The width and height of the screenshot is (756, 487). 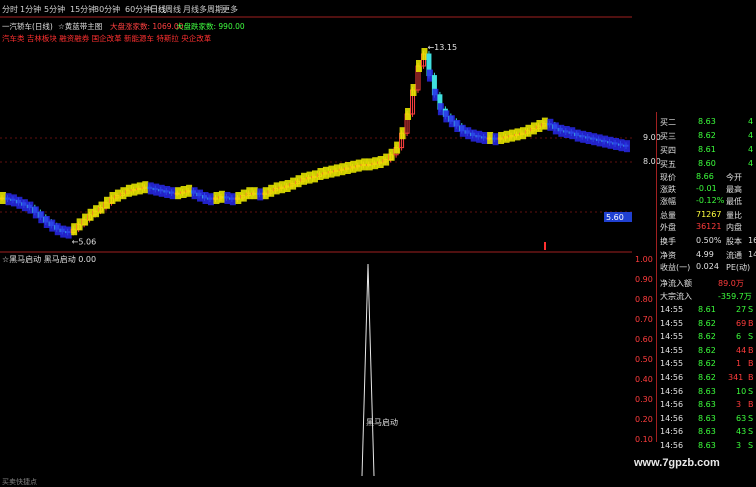 I want to click on sub-indicator-name: ☆黑马启动 黑马启动 0.00, so click(x=49, y=259).